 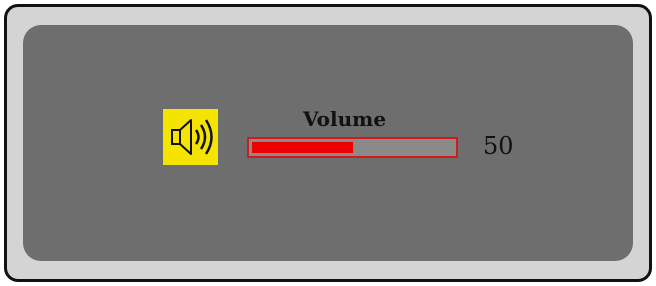 I want to click on volume-label: Volume, so click(x=345, y=119).